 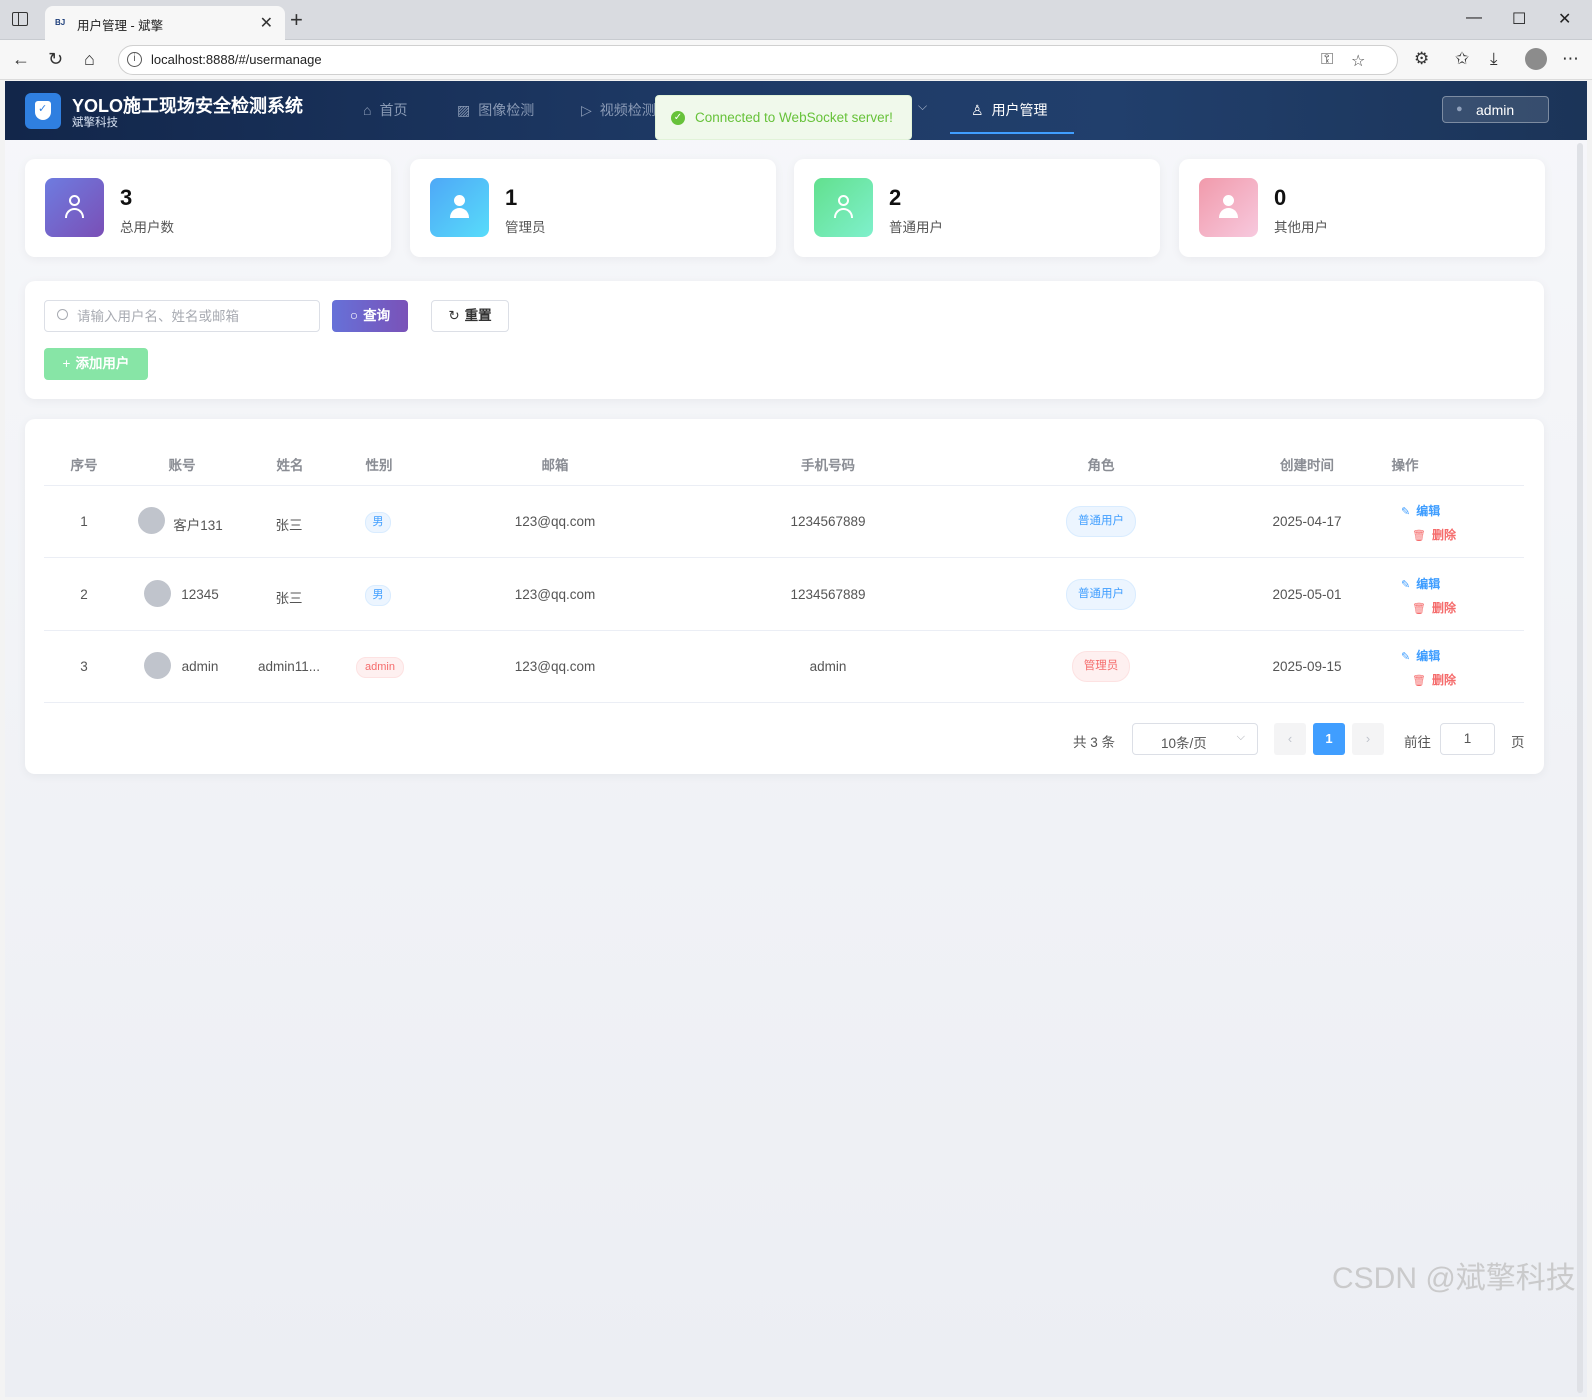 What do you see at coordinates (1101, 666) in the screenshot?
I see `role-tag: 管理员` at bounding box center [1101, 666].